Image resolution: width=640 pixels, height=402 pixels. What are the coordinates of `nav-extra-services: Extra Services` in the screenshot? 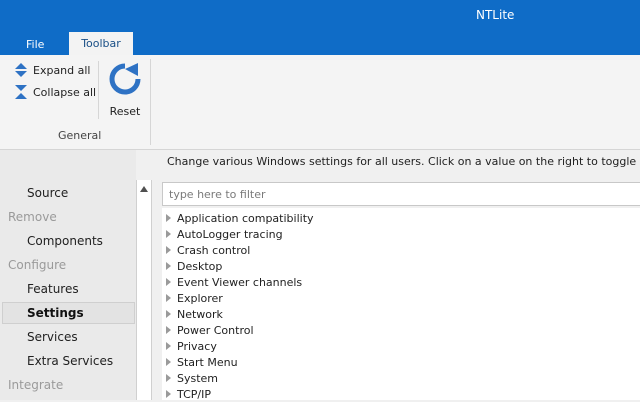 It's located at (70, 361).